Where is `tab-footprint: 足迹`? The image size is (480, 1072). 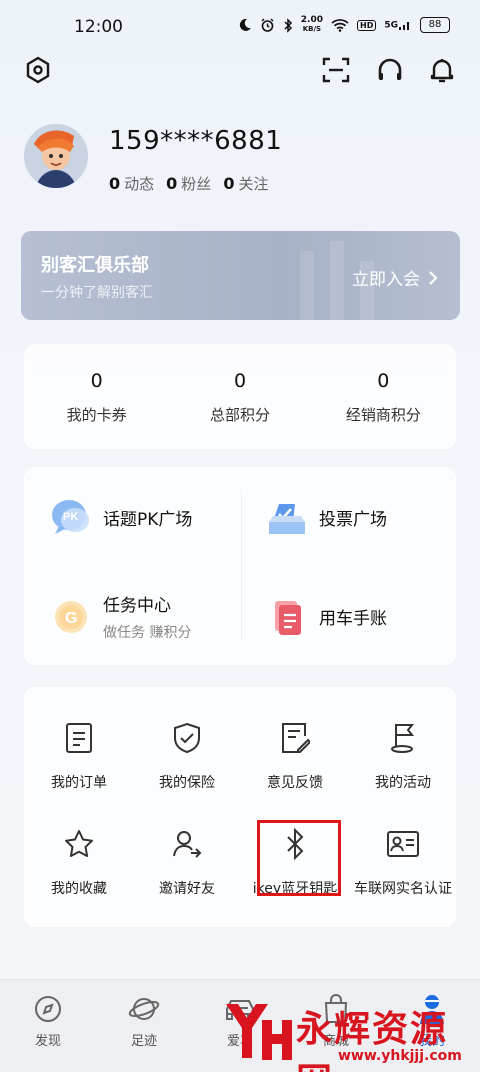 tab-footprint: 足迹 is located at coordinates (144, 1020).